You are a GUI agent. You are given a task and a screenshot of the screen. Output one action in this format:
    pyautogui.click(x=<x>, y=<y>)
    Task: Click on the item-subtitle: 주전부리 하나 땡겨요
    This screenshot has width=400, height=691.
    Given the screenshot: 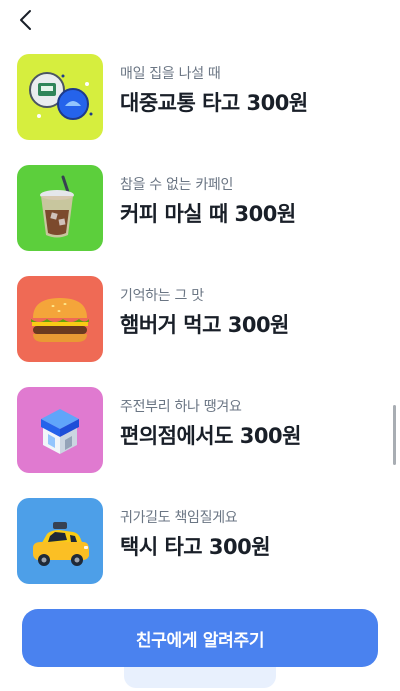 What is the action you would take?
    pyautogui.click(x=181, y=407)
    